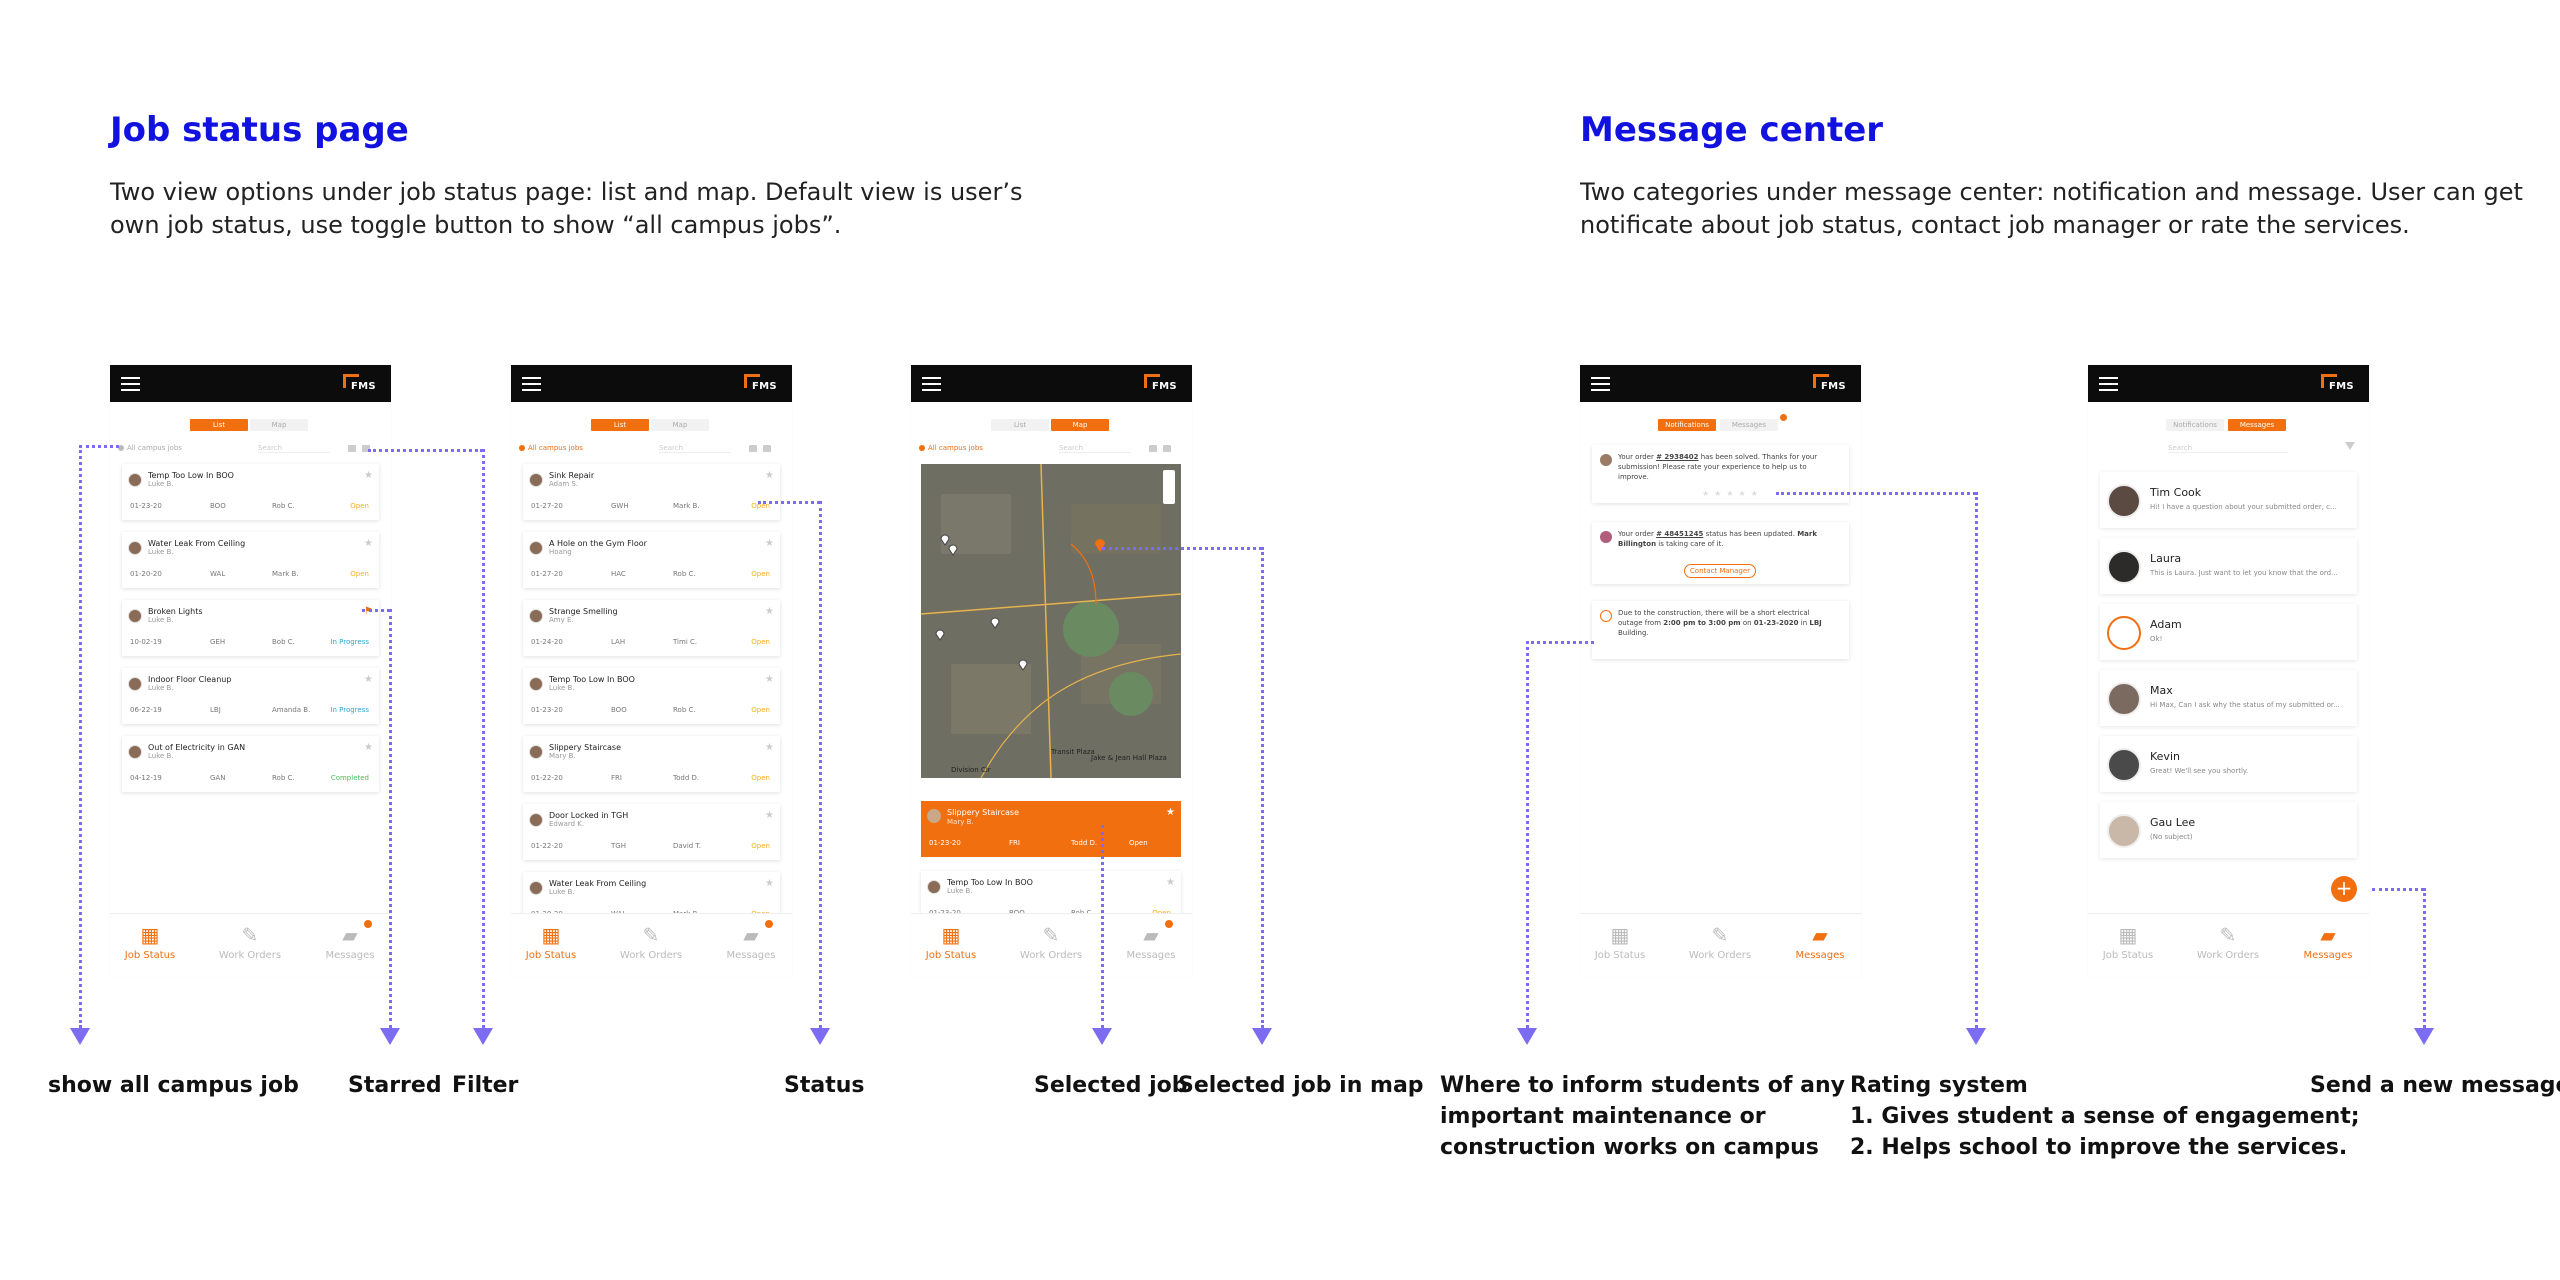  Describe the element at coordinates (1720, 571) in the screenshot. I see `contact-manager-button: Contact Manager` at that location.